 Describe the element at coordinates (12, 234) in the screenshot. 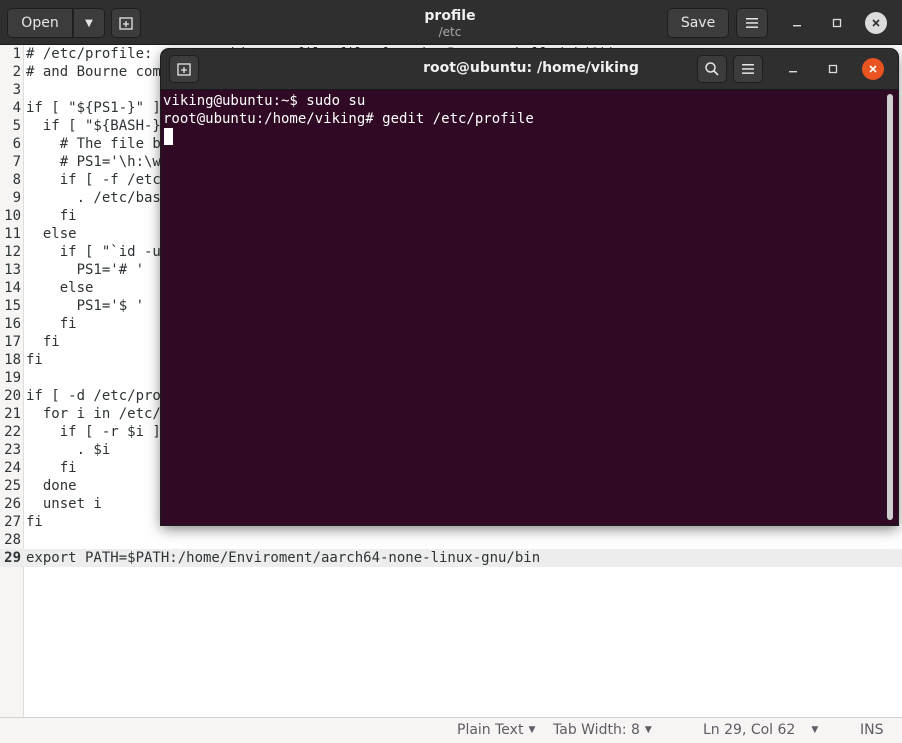

I see `line-number: 11` at that location.